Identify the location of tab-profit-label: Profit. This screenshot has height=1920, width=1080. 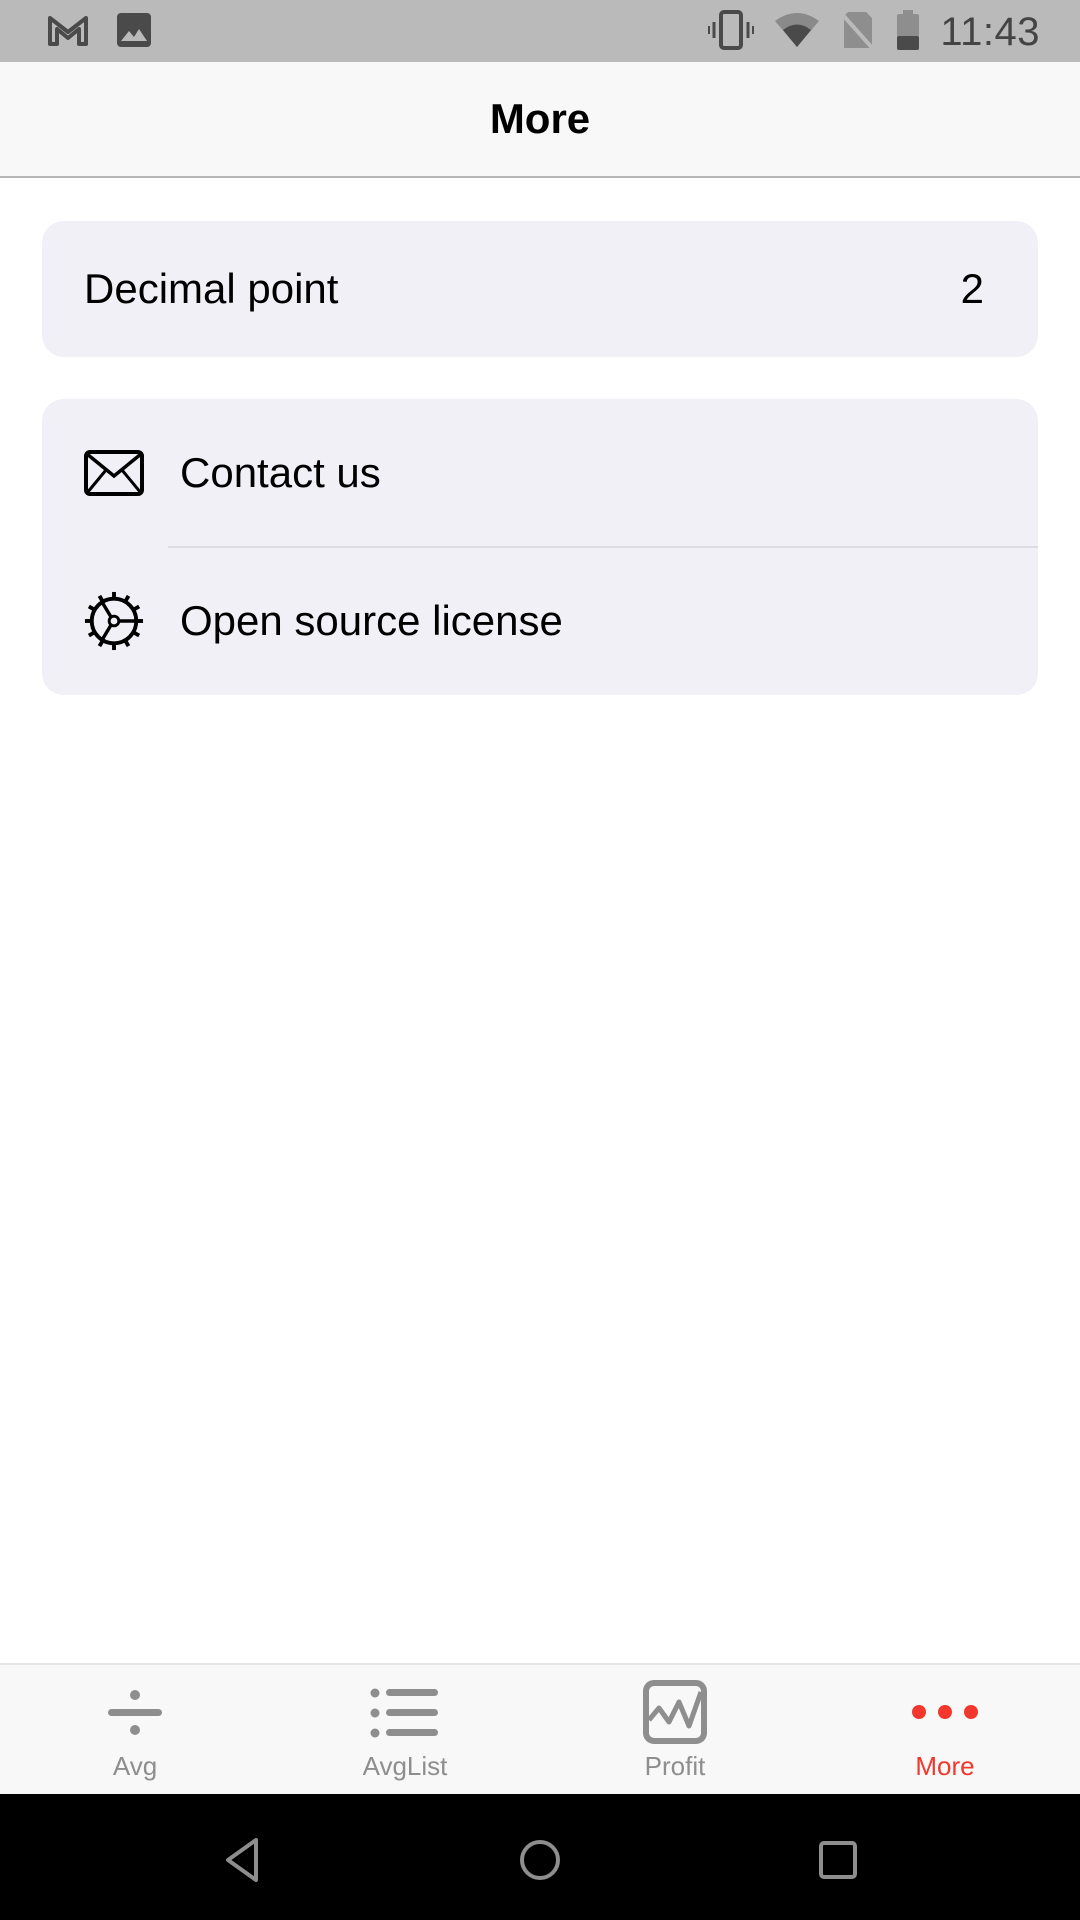
(675, 1766).